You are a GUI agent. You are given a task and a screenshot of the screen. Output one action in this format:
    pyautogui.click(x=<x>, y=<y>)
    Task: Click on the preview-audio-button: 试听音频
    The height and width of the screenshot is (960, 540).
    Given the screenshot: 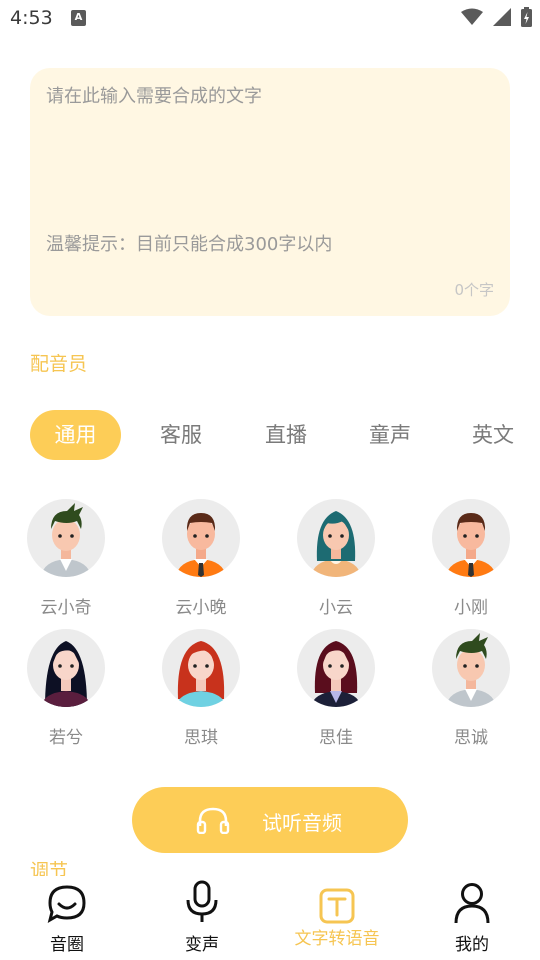 What is the action you would take?
    pyautogui.click(x=270, y=820)
    